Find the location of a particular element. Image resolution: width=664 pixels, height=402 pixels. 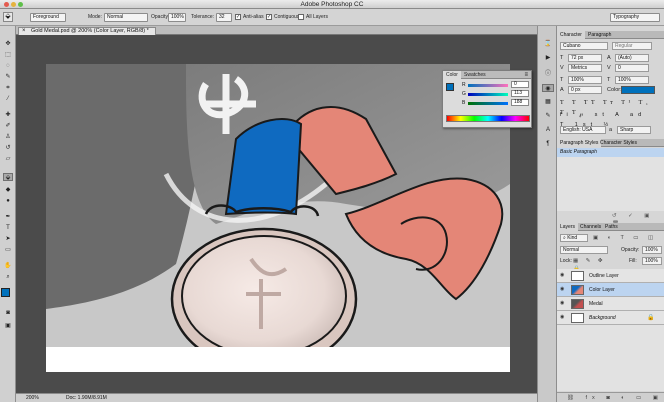

type-tool-icon: T is located at coordinates (8, 228).